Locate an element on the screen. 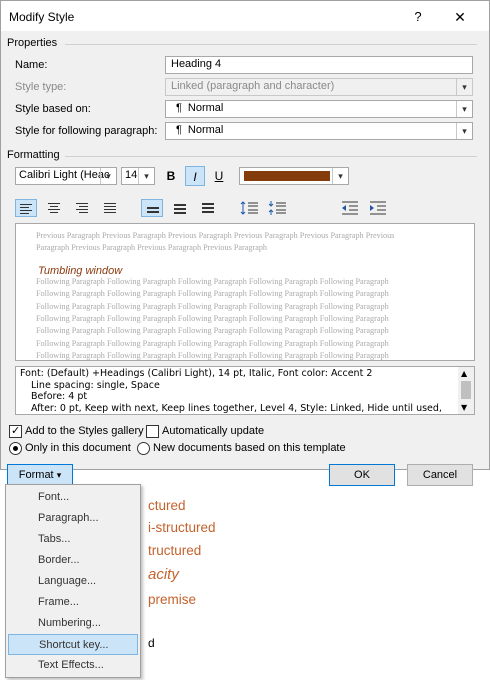 This screenshot has width=490, height=680. scroll-down-icon: ▼ is located at coordinates (464, 408).